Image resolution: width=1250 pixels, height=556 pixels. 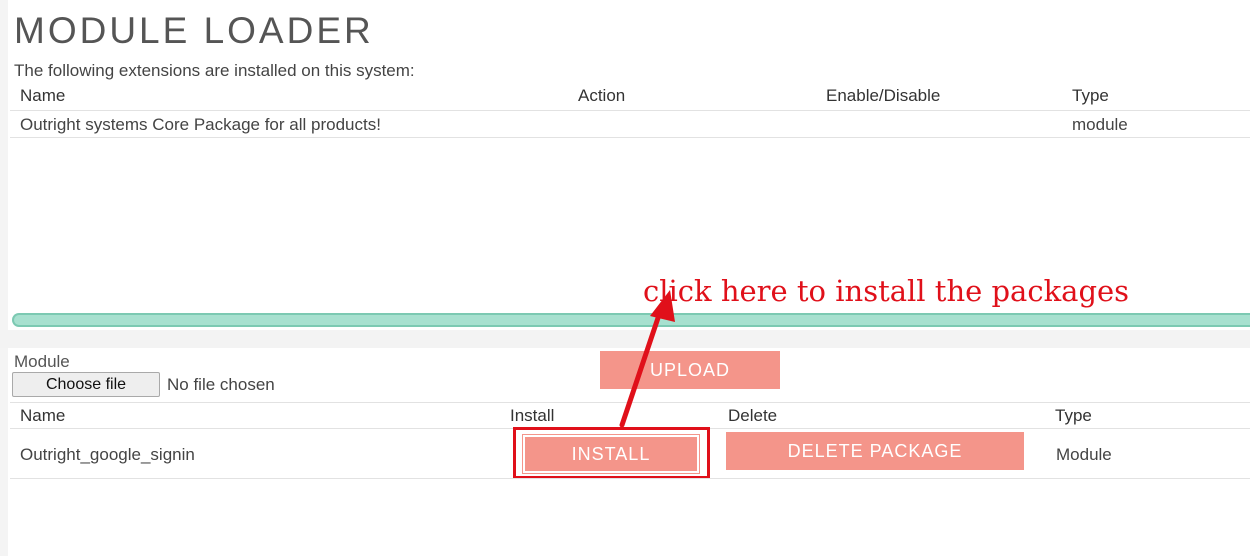 What do you see at coordinates (647, 359) in the screenshot?
I see `annotation-arrow-icon` at bounding box center [647, 359].